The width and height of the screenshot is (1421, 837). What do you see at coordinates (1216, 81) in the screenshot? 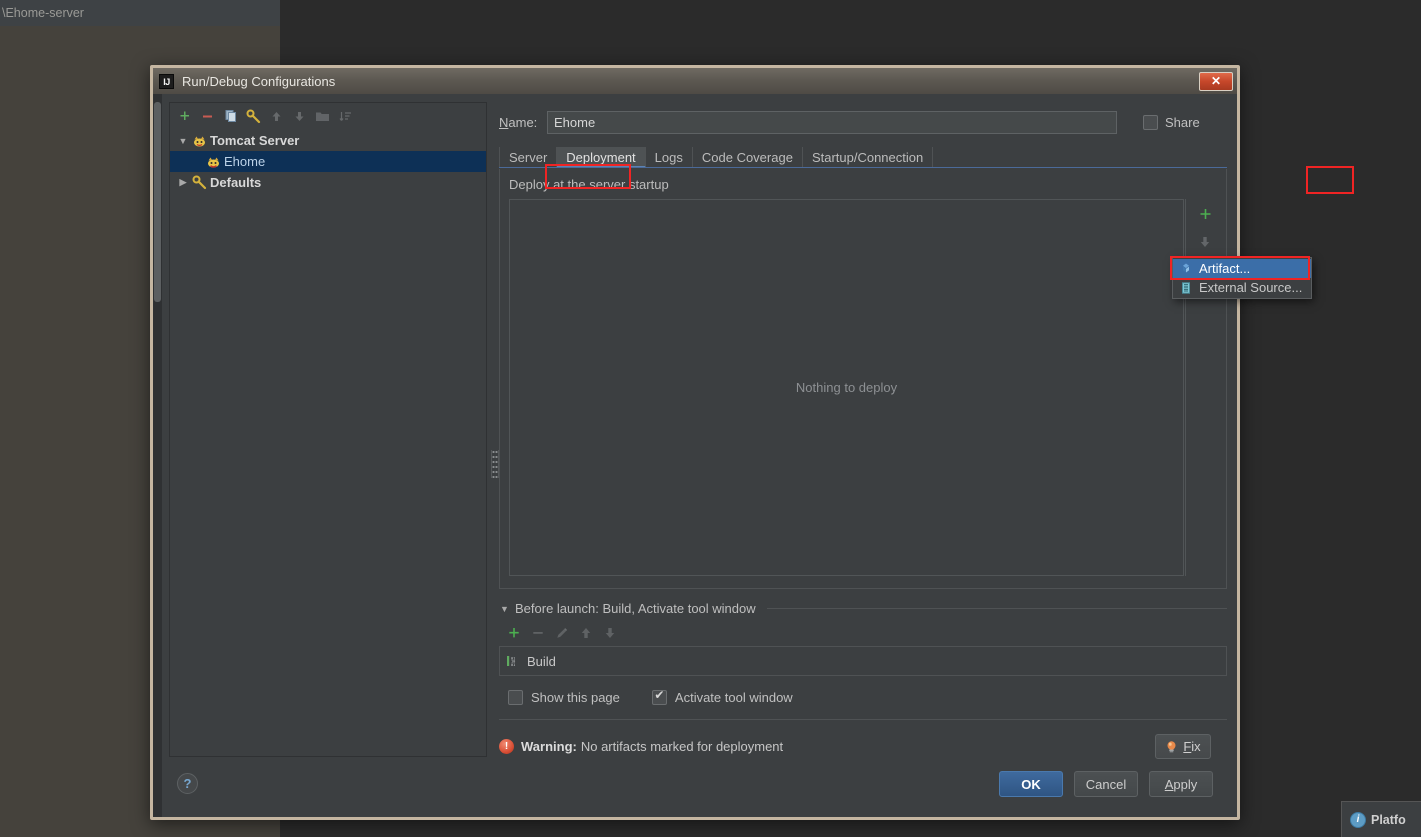
I see `close-button: ✕` at bounding box center [1216, 81].